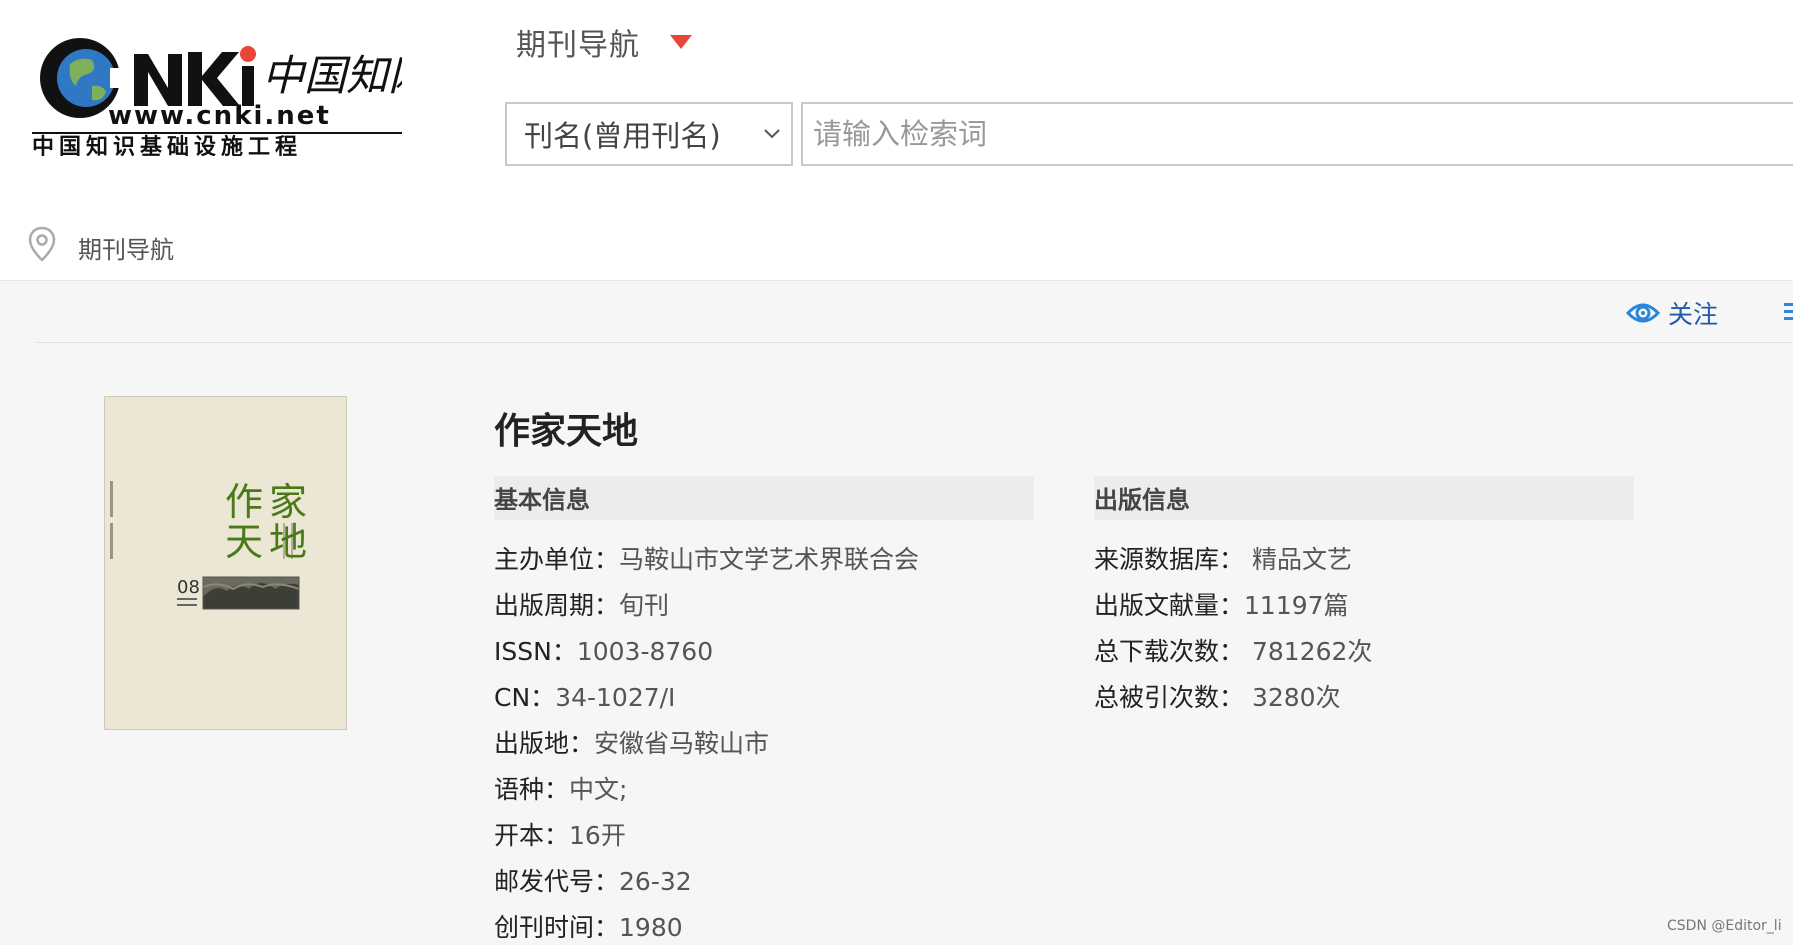 The width and height of the screenshot is (1793, 945). What do you see at coordinates (1298, 559) in the screenshot?
I see `info-value: 精品文艺` at bounding box center [1298, 559].